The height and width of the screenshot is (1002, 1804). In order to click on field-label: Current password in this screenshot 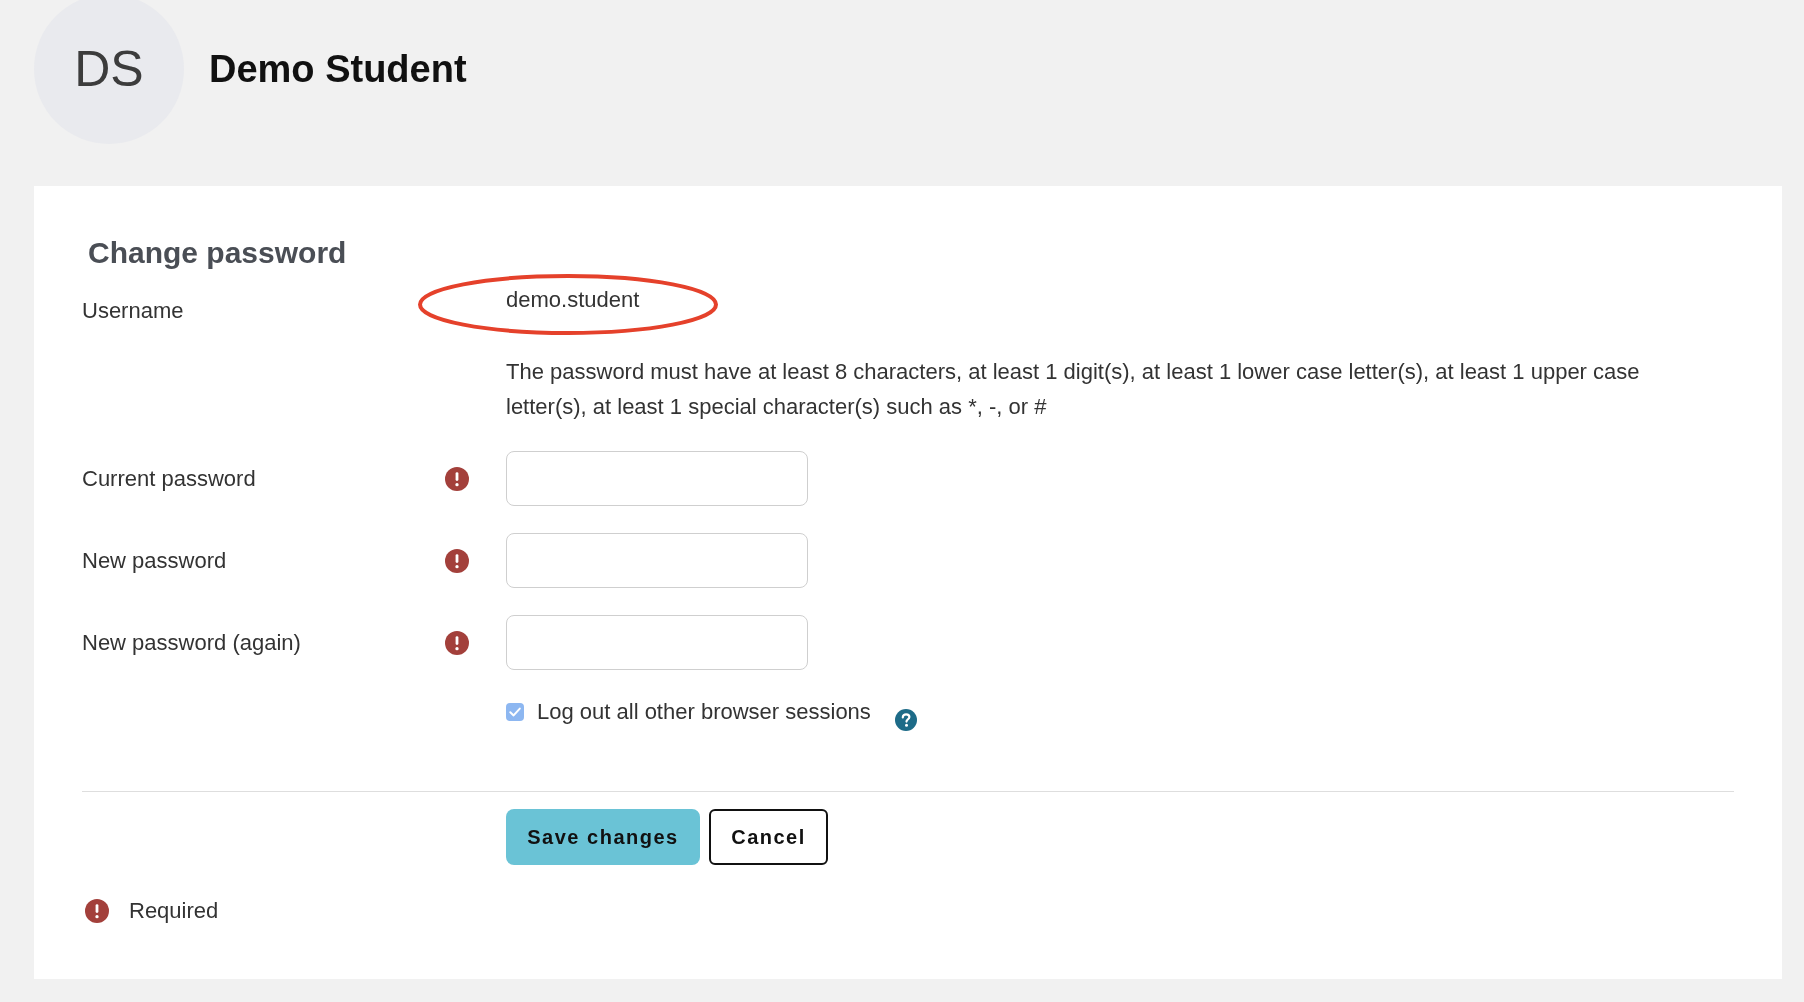, I will do `click(169, 478)`.